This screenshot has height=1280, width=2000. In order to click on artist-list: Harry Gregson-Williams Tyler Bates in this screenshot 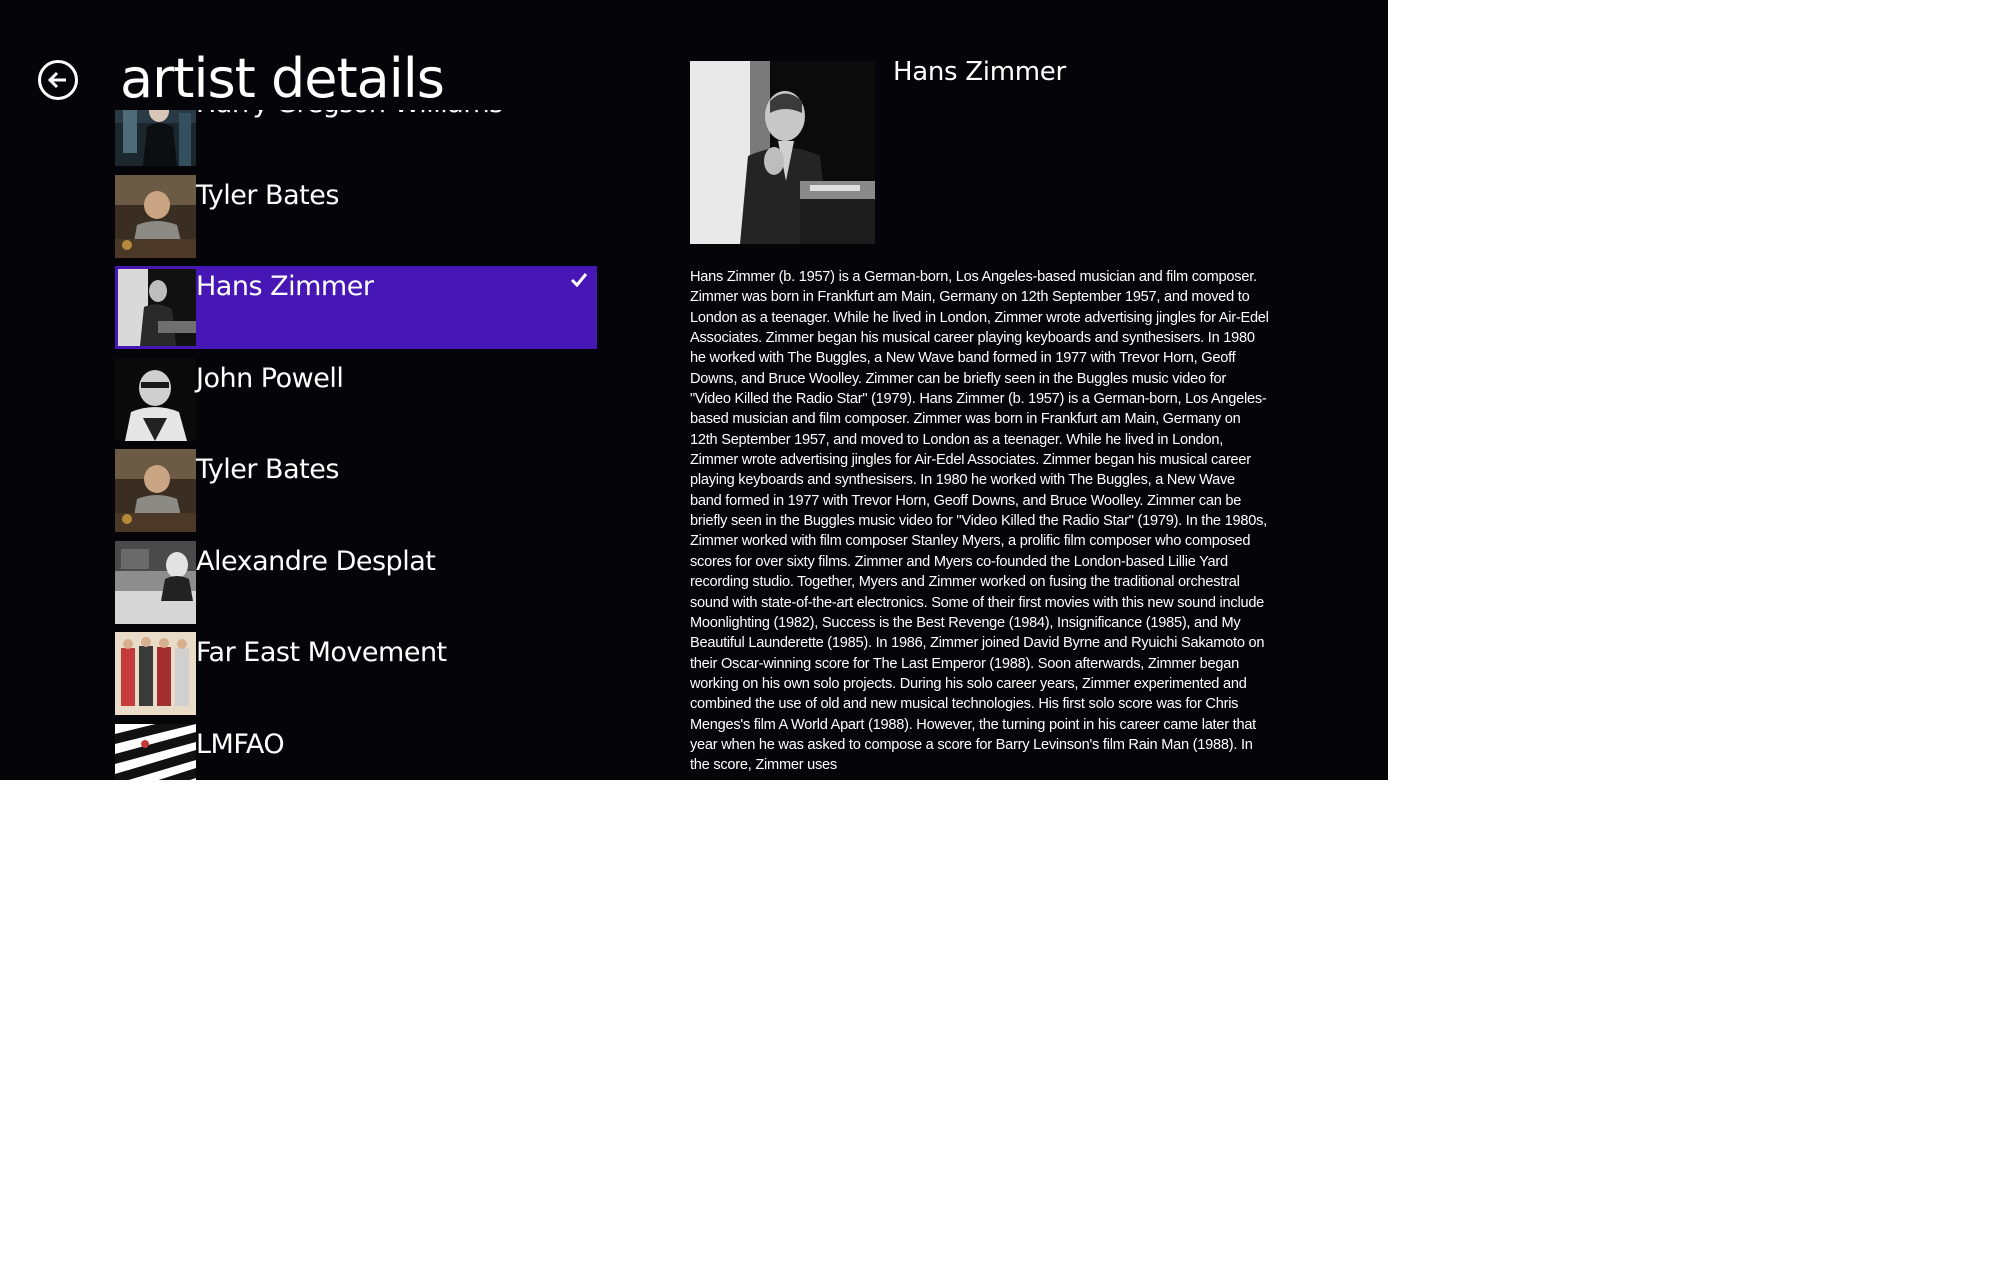, I will do `click(357, 445)`.